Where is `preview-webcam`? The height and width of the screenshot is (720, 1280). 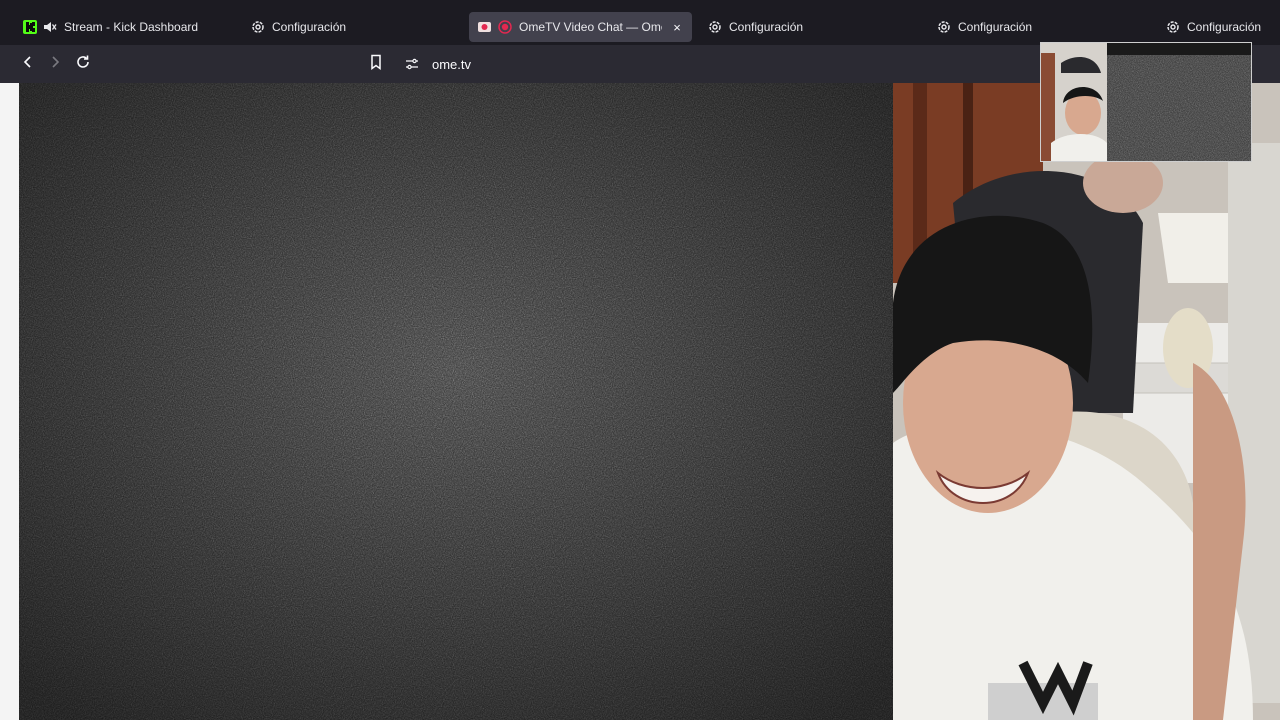
preview-webcam is located at coordinates (1074, 102).